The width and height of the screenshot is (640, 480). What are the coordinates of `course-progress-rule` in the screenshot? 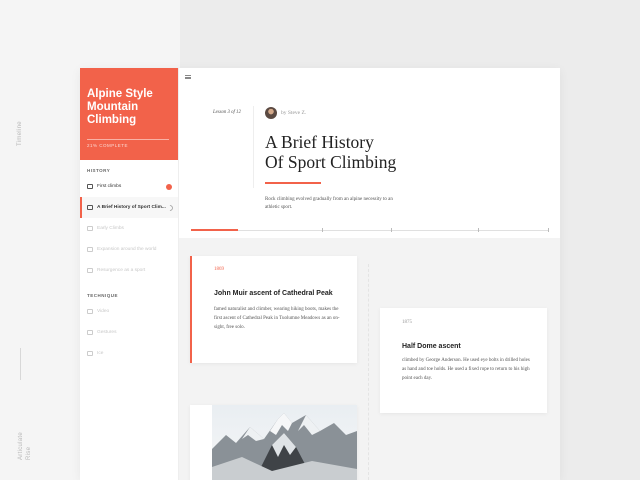 It's located at (128, 139).